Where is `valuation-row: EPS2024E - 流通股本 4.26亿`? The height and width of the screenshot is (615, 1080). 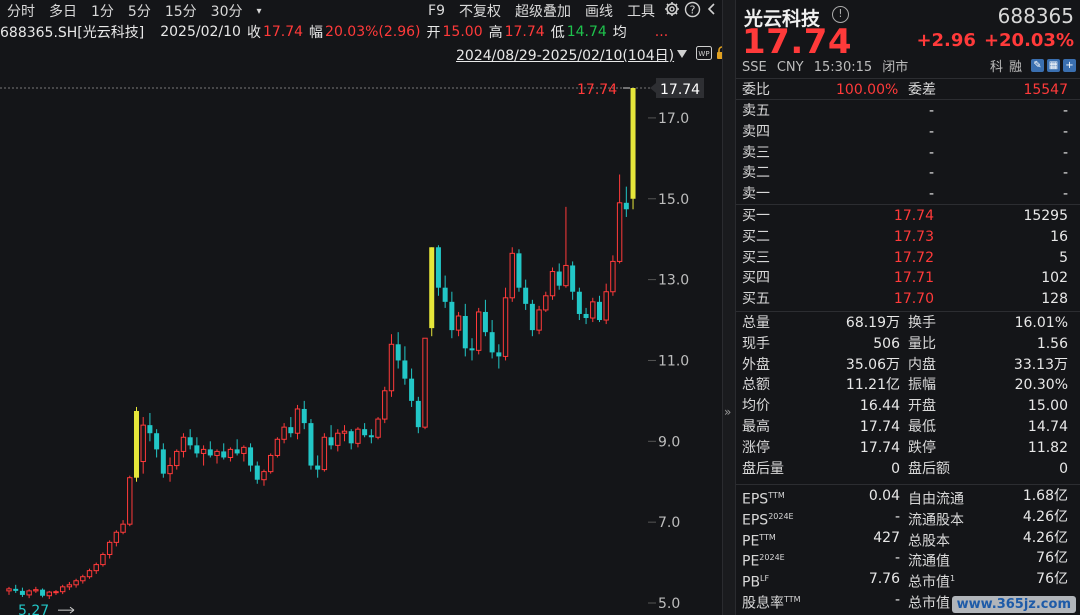 valuation-row: EPS2024E - 流通股本 4.26亿 is located at coordinates (908, 518).